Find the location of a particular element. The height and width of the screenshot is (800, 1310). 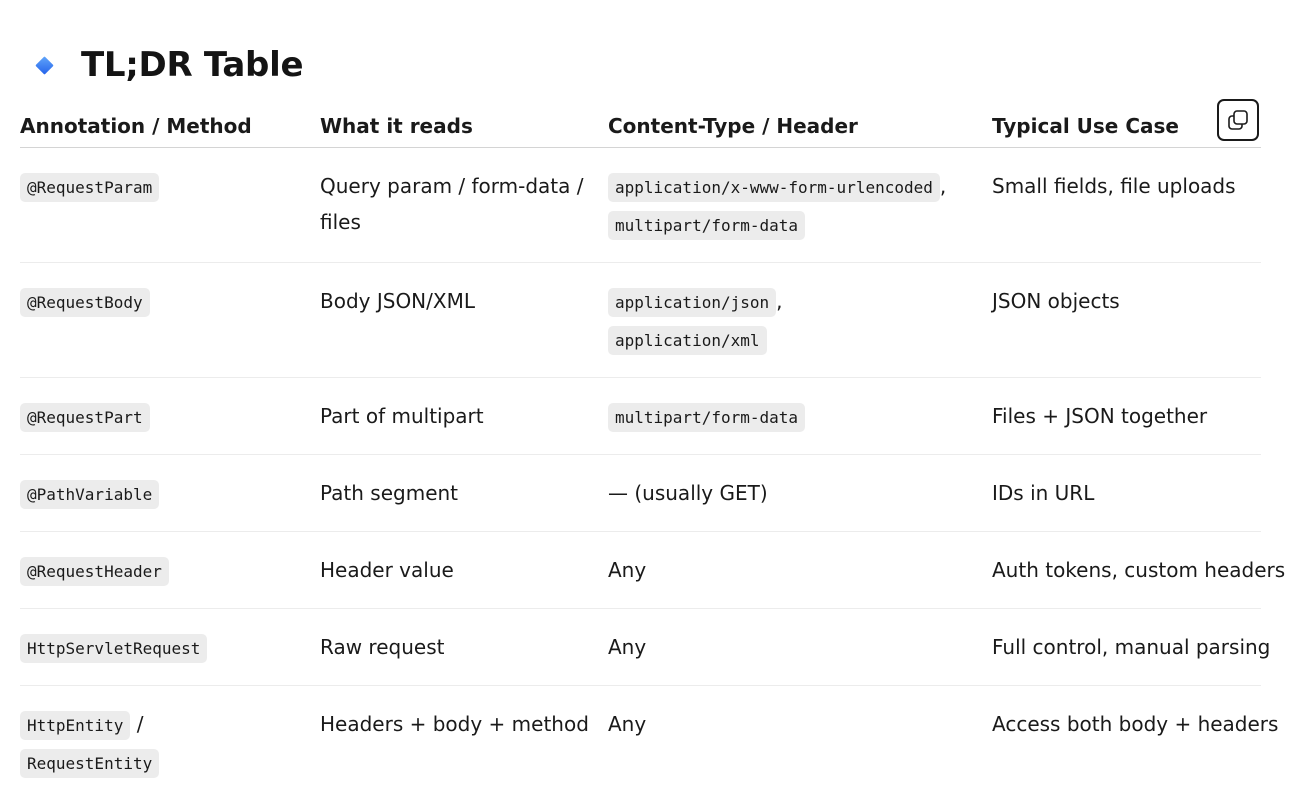

reads-cell: Query param / form-data / files is located at coordinates (464, 205).